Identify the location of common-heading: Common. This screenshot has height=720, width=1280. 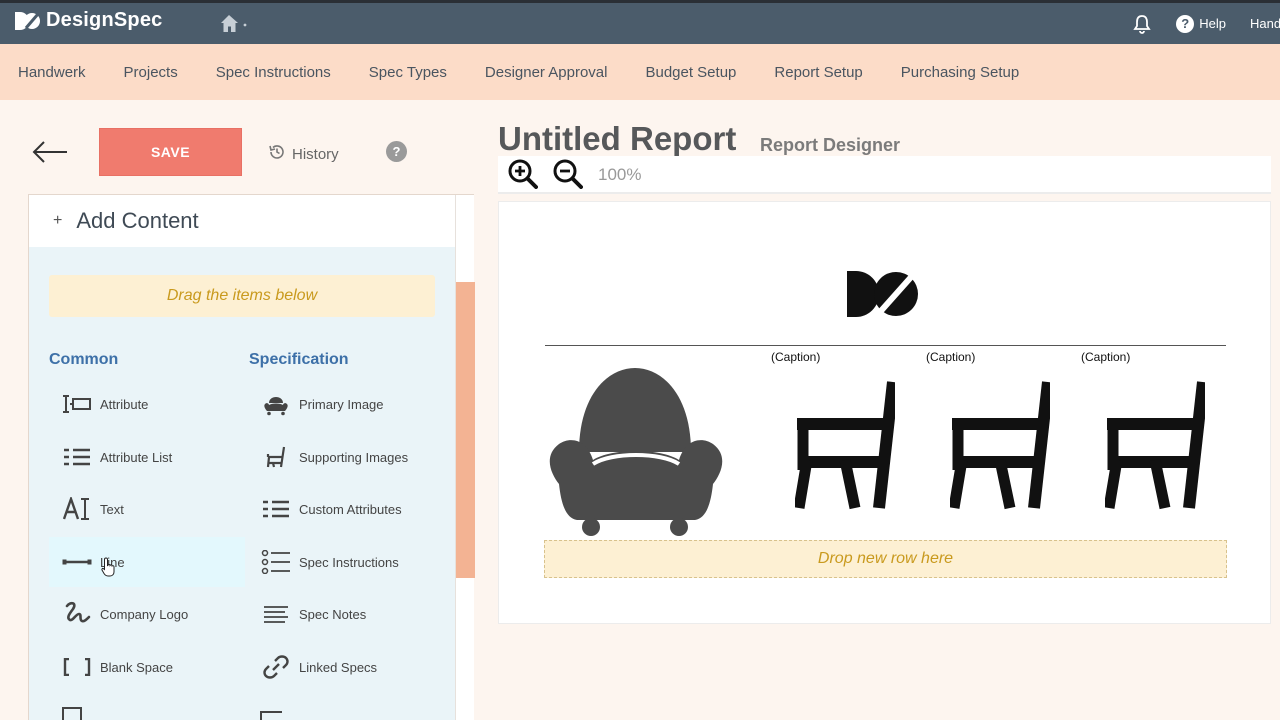
(84, 359).